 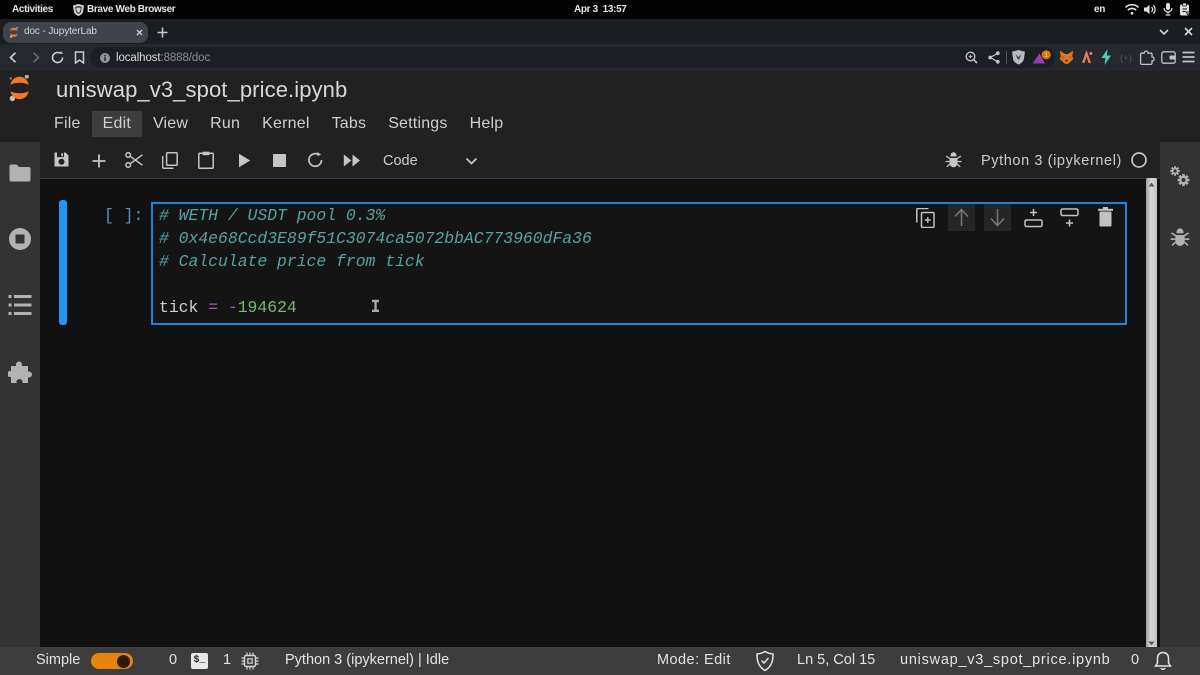 I want to click on svg-text: 1, so click(x=1046, y=55).